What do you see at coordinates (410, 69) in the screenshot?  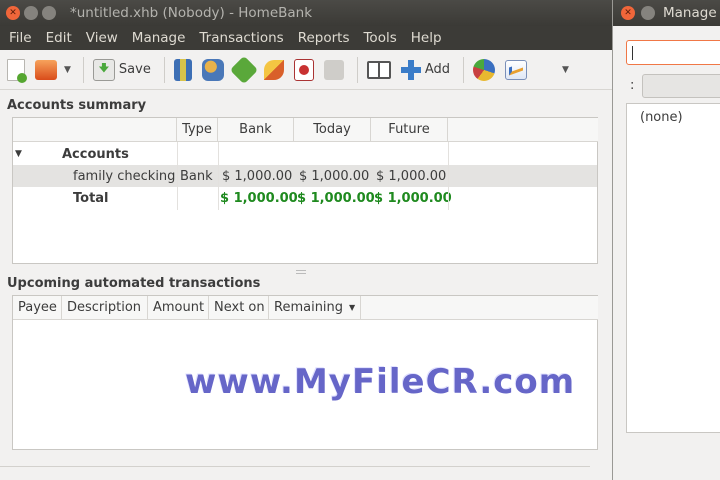 I see `plus-icon` at bounding box center [410, 69].